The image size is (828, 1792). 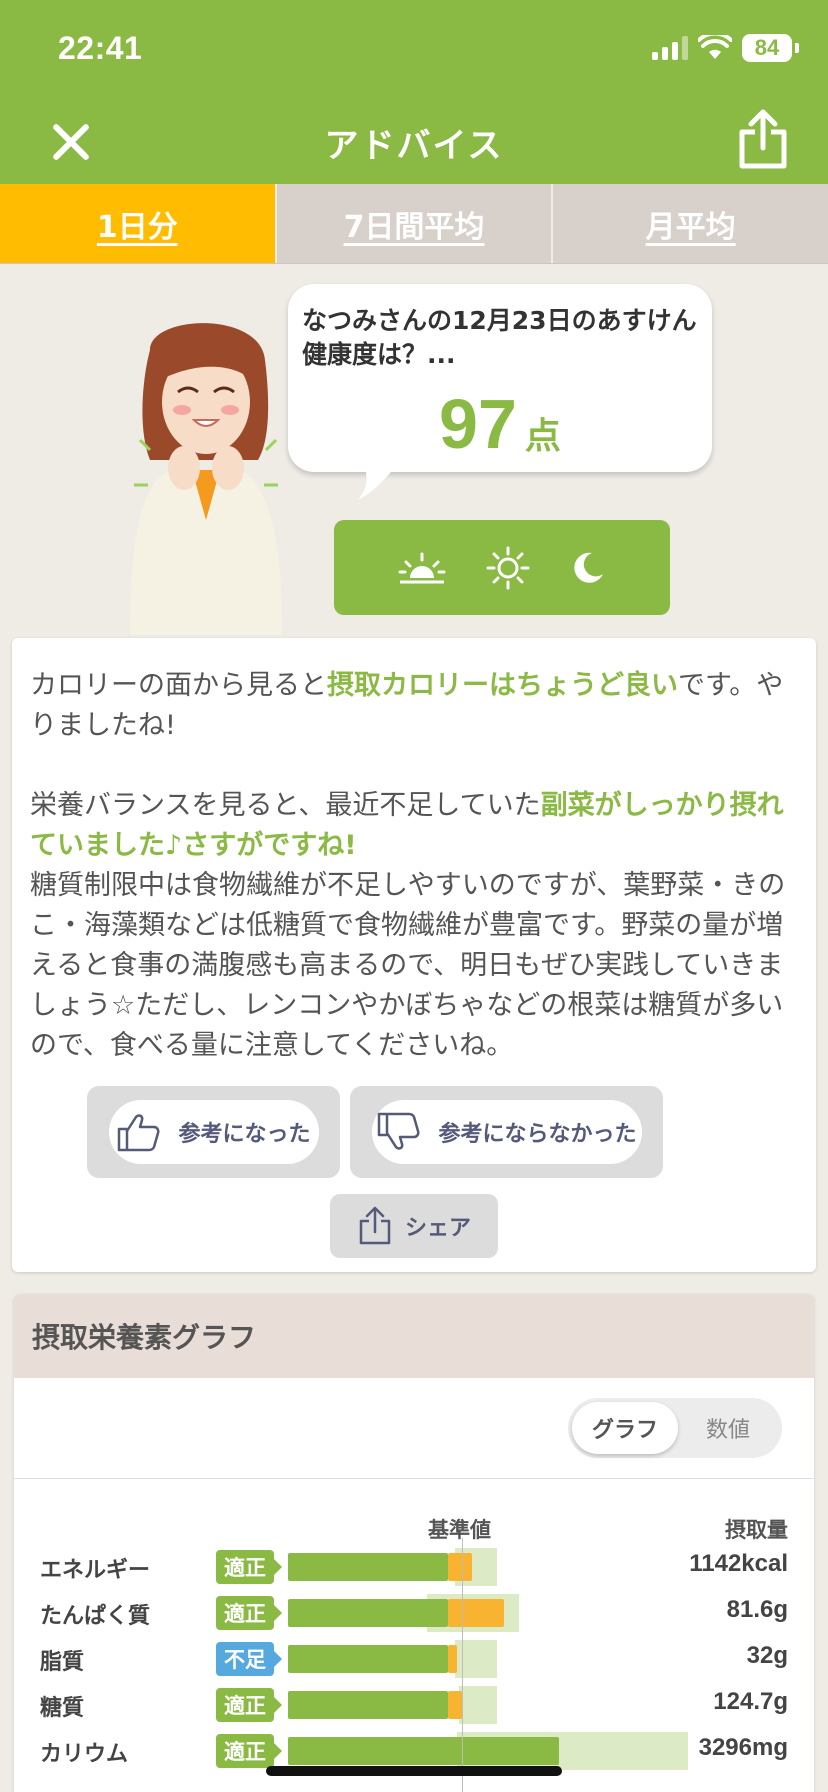 What do you see at coordinates (249, 1659) in the screenshot?
I see `nutrient-status-badge: 不足` at bounding box center [249, 1659].